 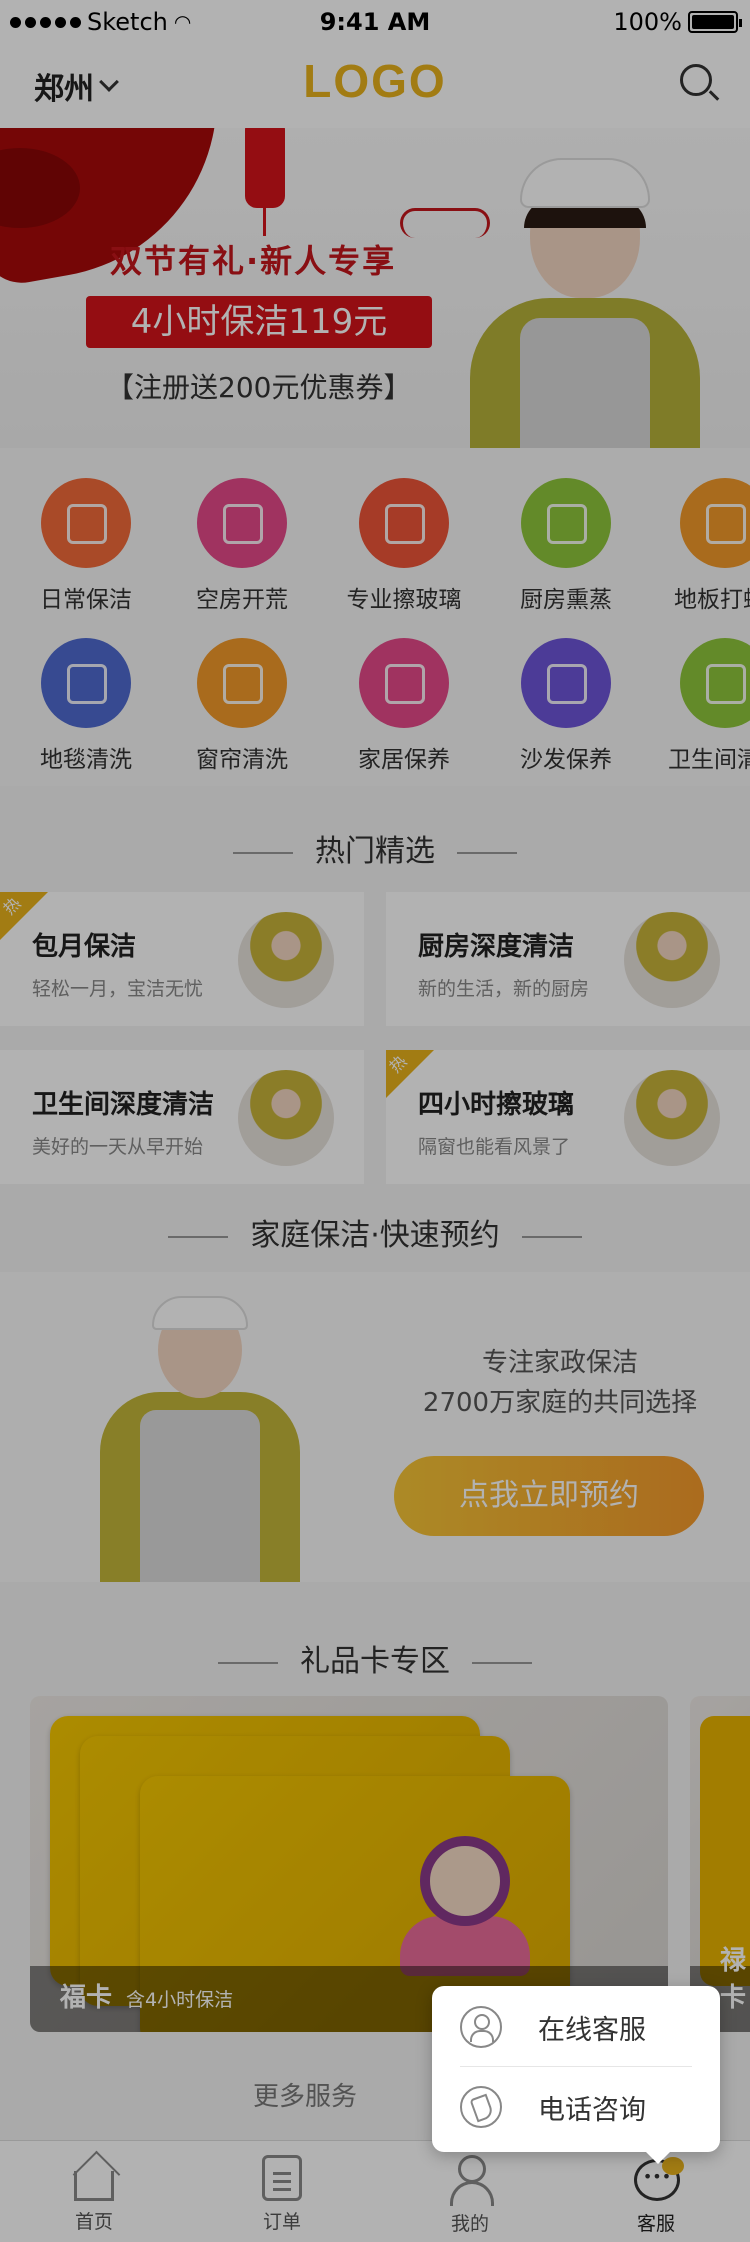 What do you see at coordinates (592, 2110) in the screenshot?
I see `popup-item-label: 电话咨询` at bounding box center [592, 2110].